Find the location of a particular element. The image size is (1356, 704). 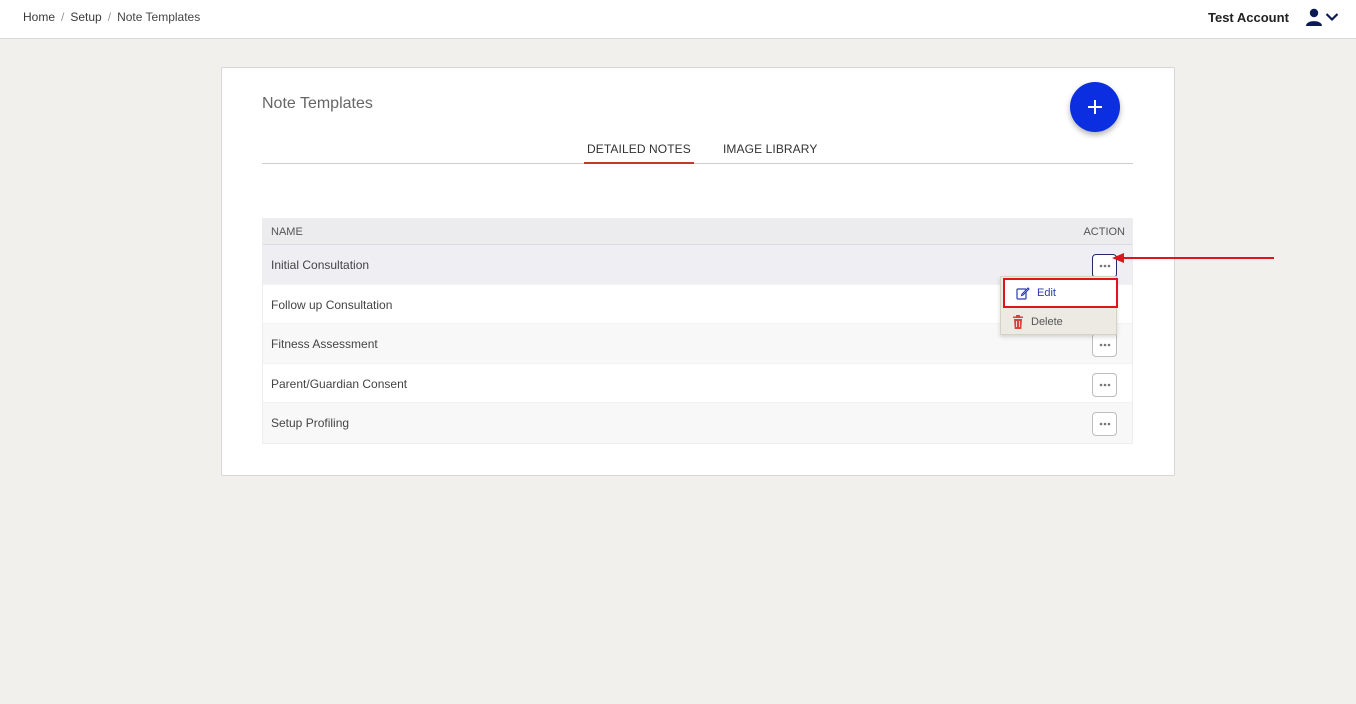

template-name: Follow up Consultation is located at coordinates (332, 304).